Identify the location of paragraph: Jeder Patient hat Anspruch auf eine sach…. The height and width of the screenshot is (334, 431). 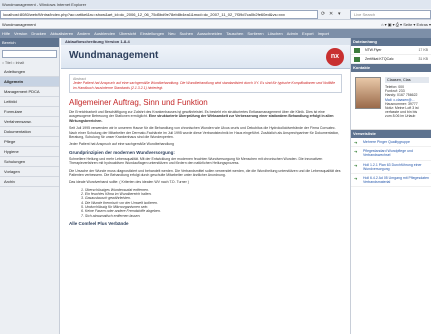
(122, 144).